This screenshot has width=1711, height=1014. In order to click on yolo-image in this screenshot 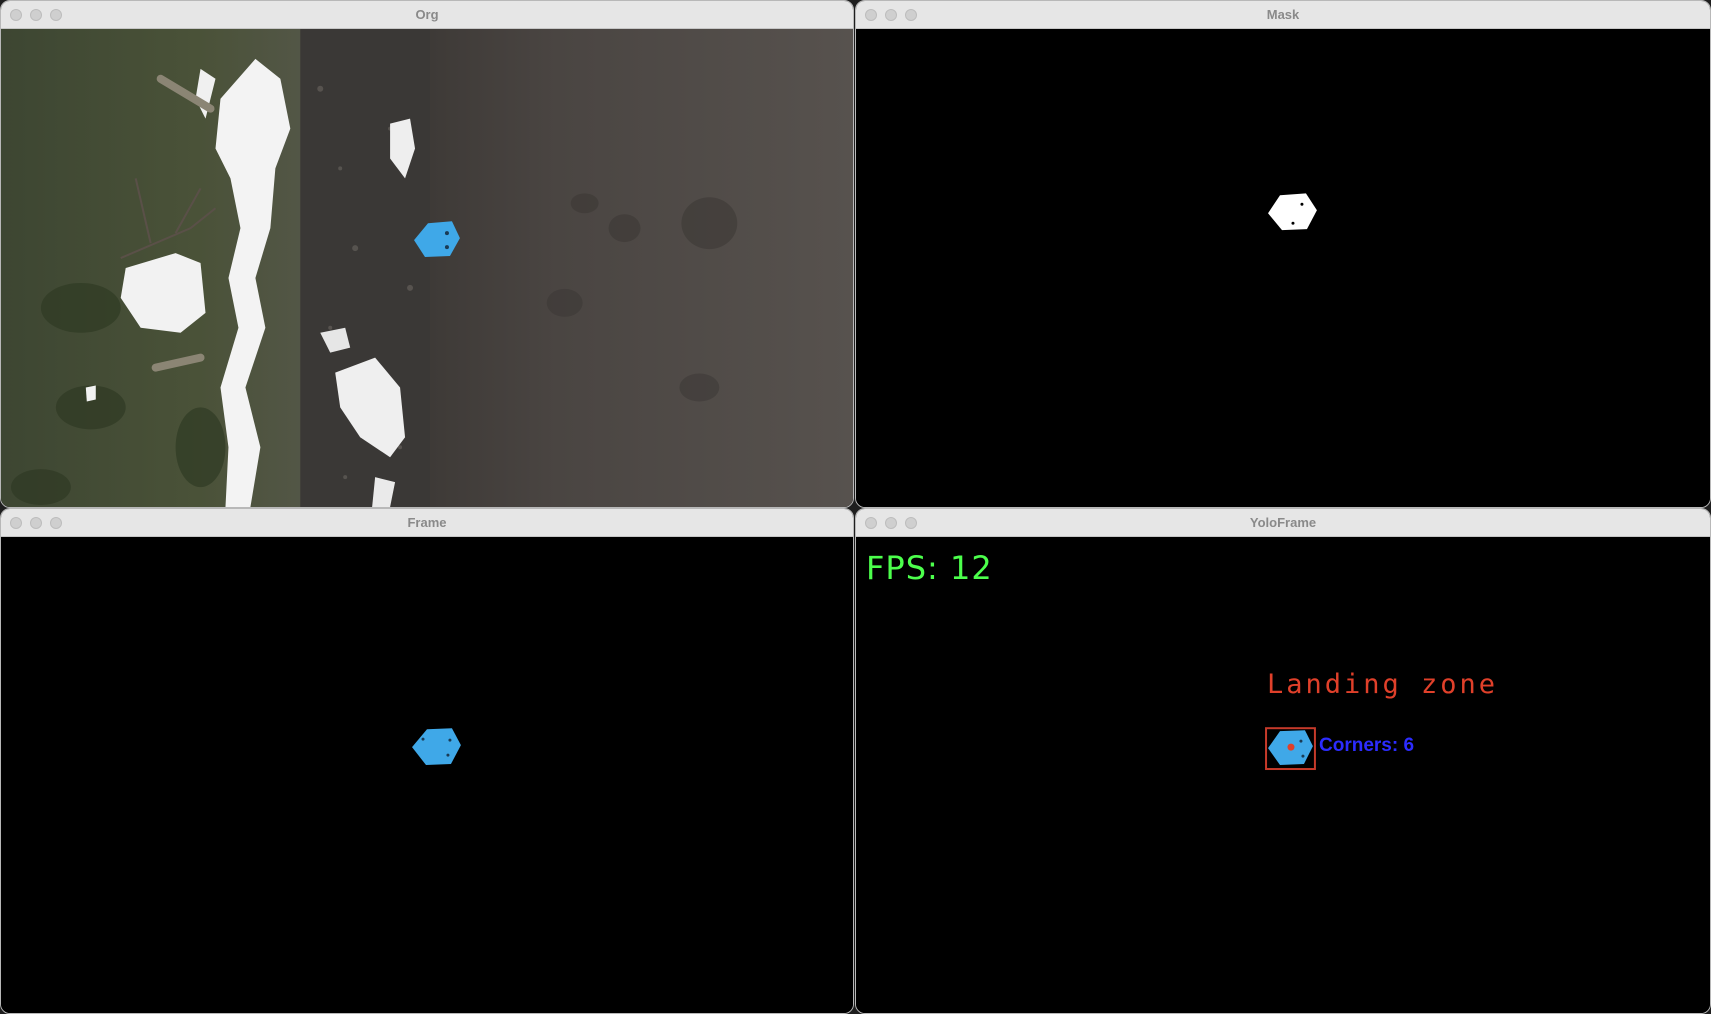, I will do `click(1290, 749)`.